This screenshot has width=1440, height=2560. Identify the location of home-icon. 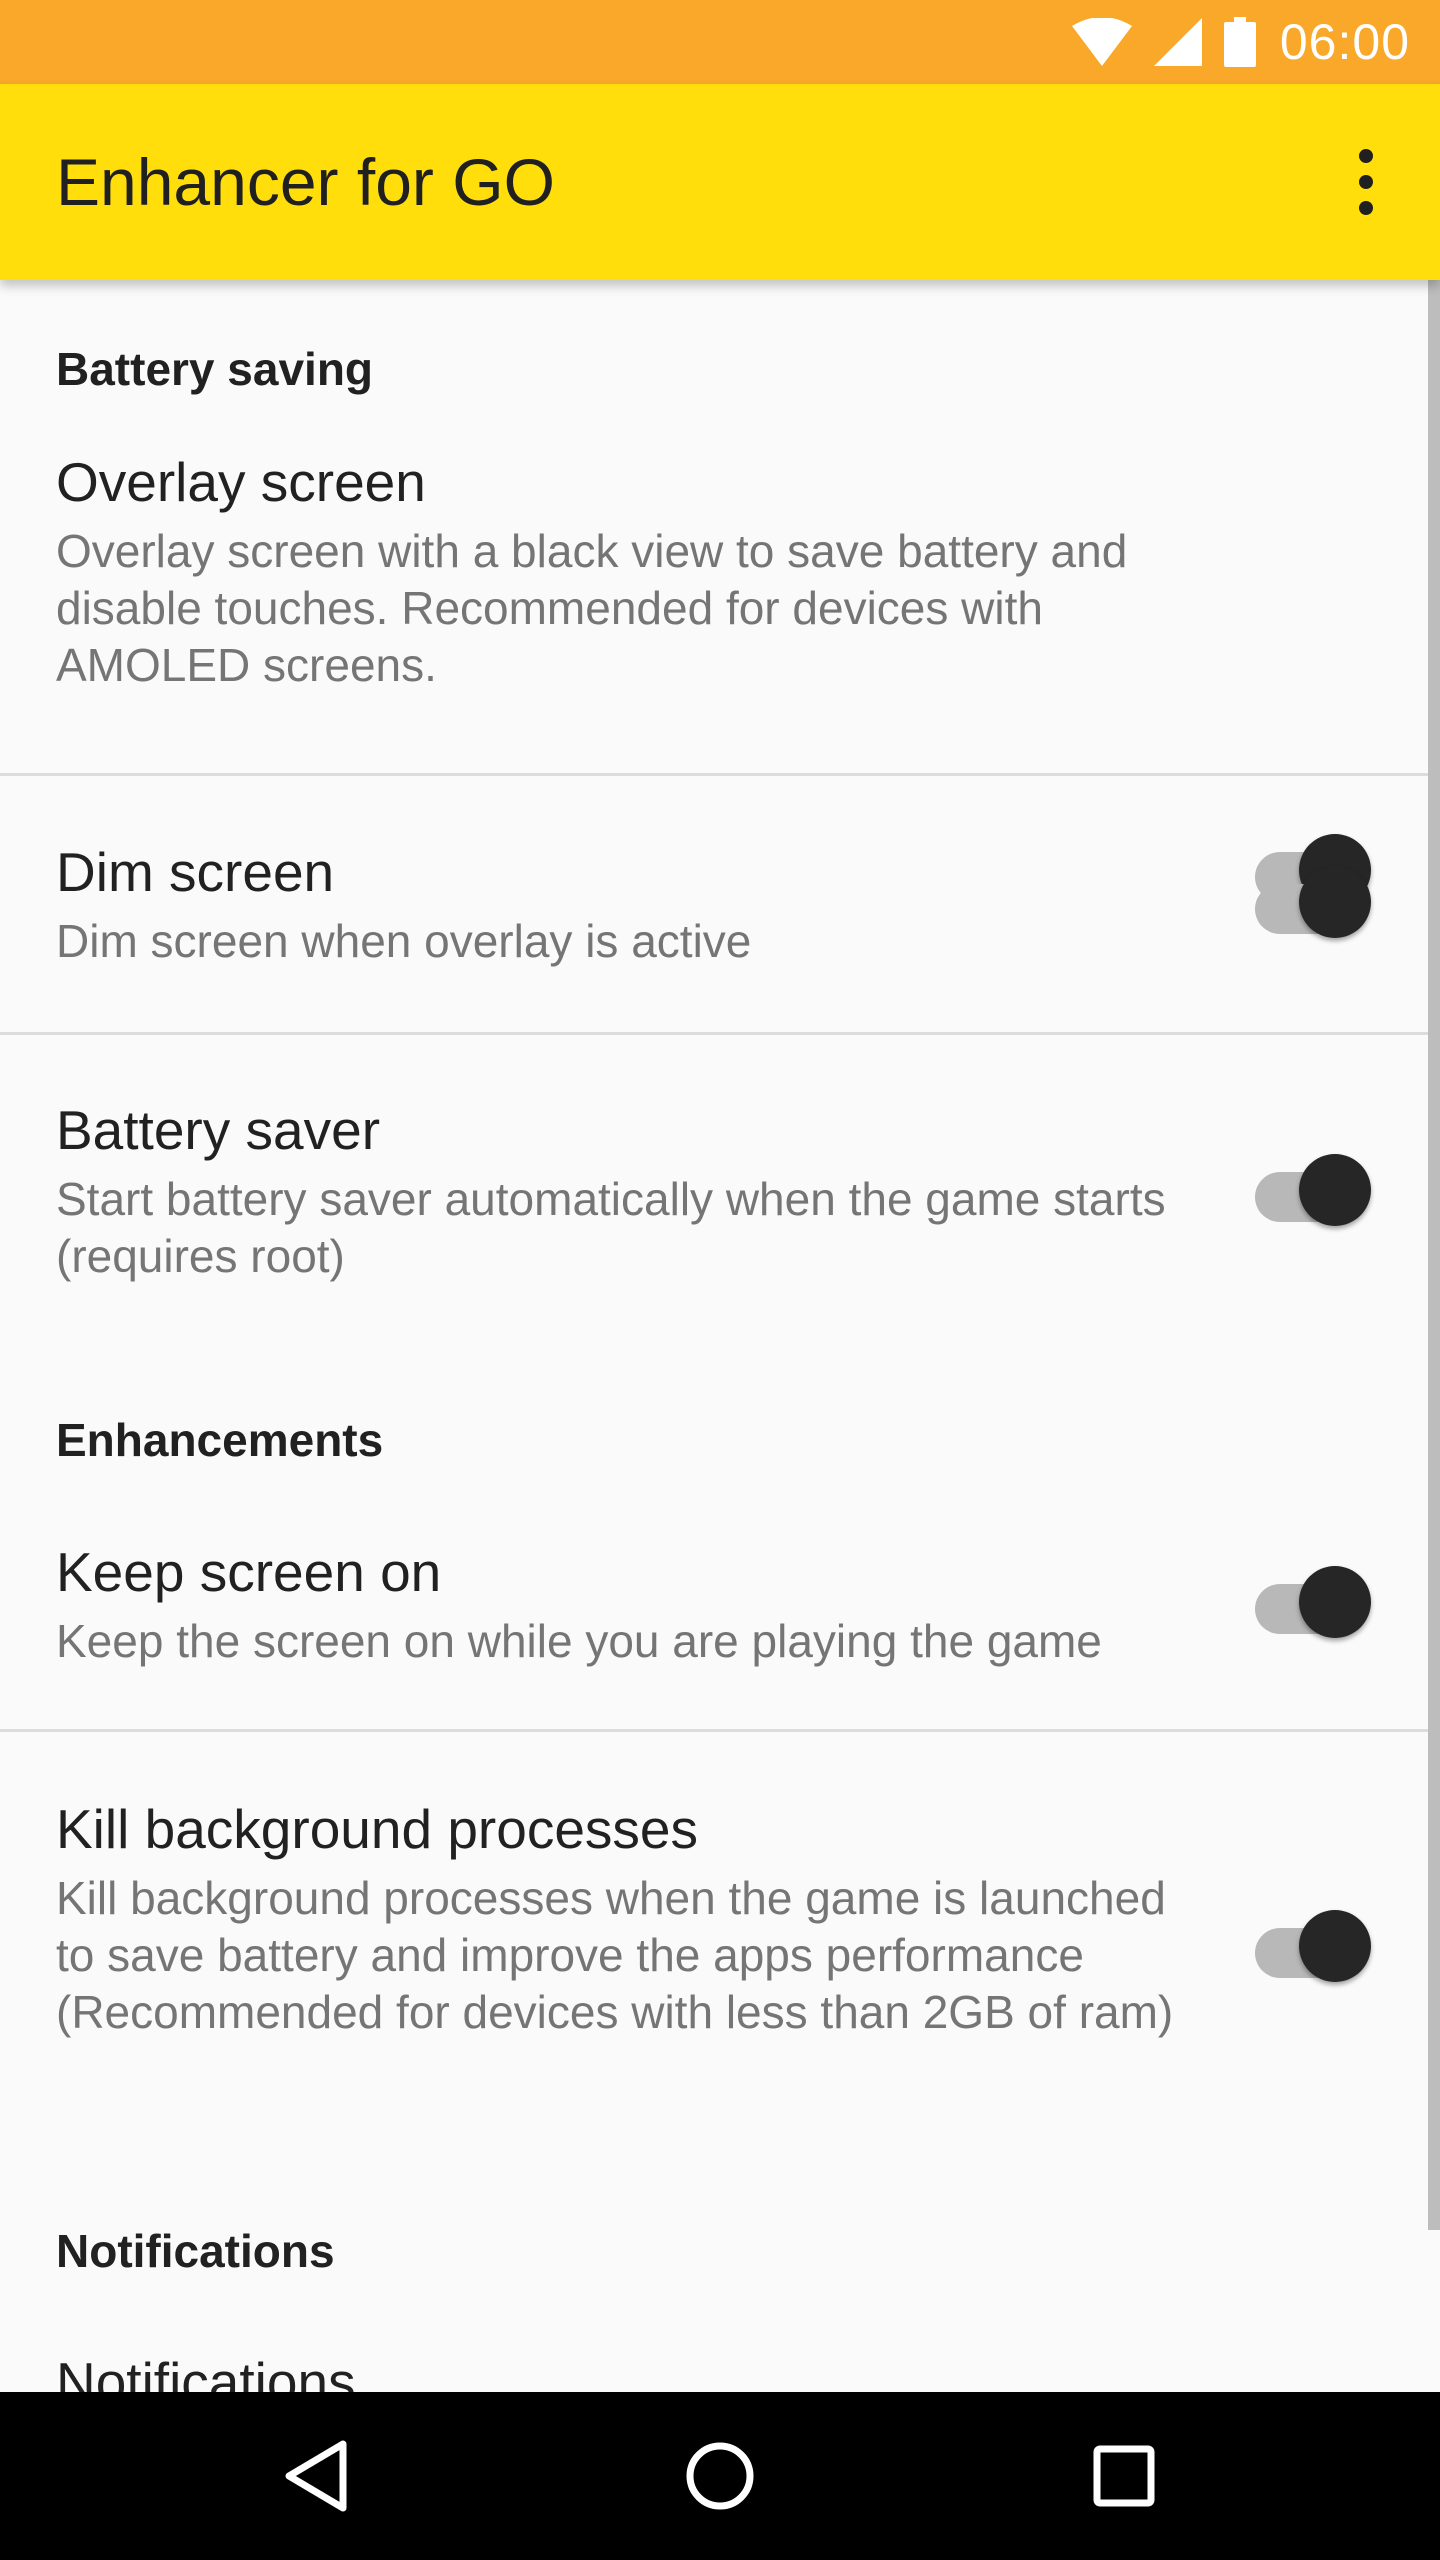
(720, 2476).